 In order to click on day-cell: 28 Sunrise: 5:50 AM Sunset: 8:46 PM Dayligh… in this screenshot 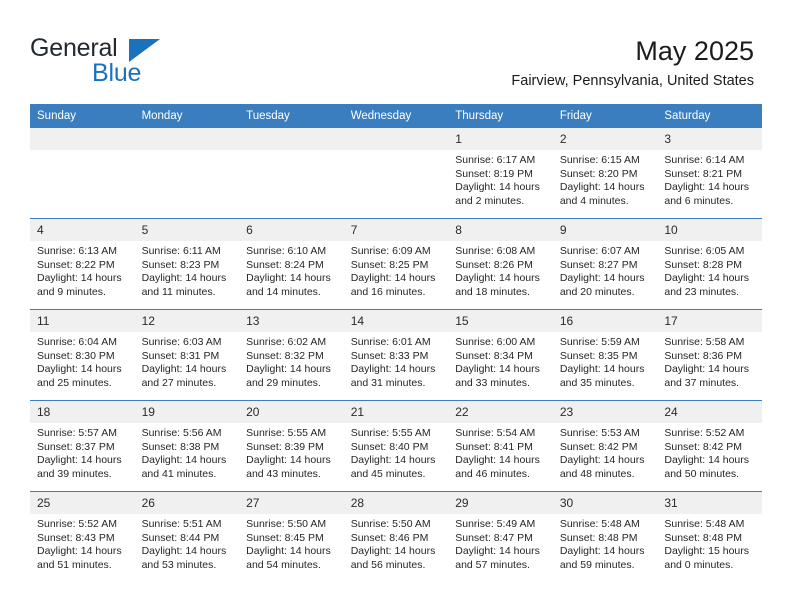, I will do `click(396, 536)`.